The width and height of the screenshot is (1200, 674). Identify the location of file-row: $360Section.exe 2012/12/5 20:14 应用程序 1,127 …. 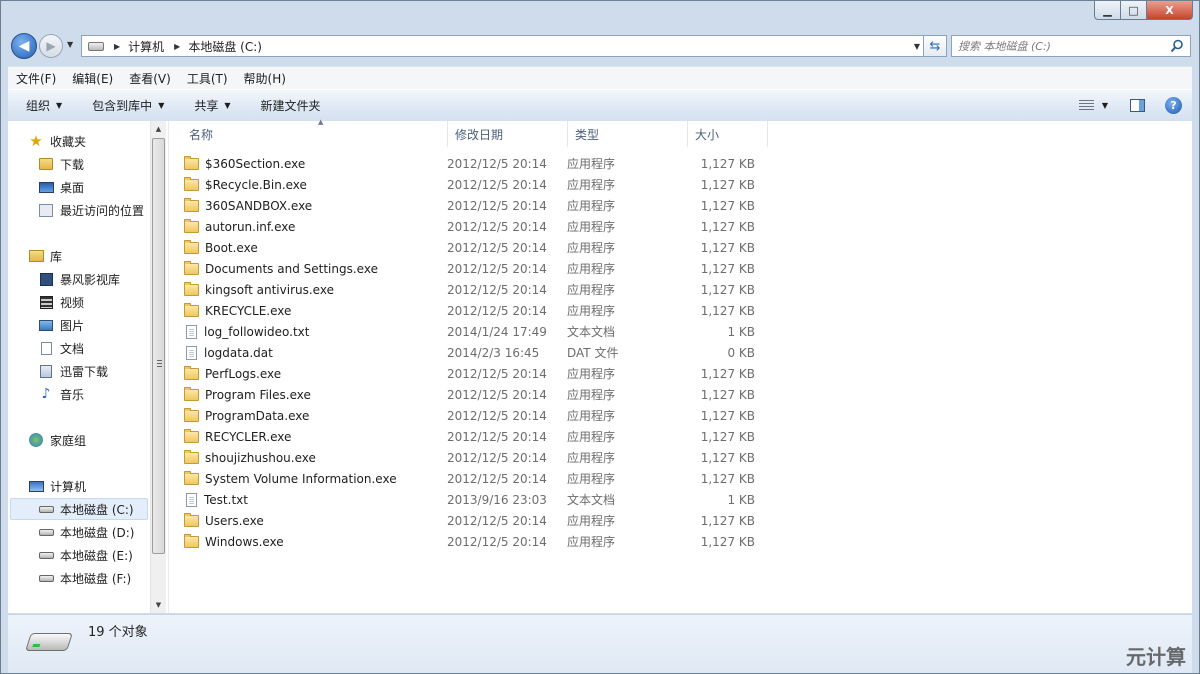
(474, 163).